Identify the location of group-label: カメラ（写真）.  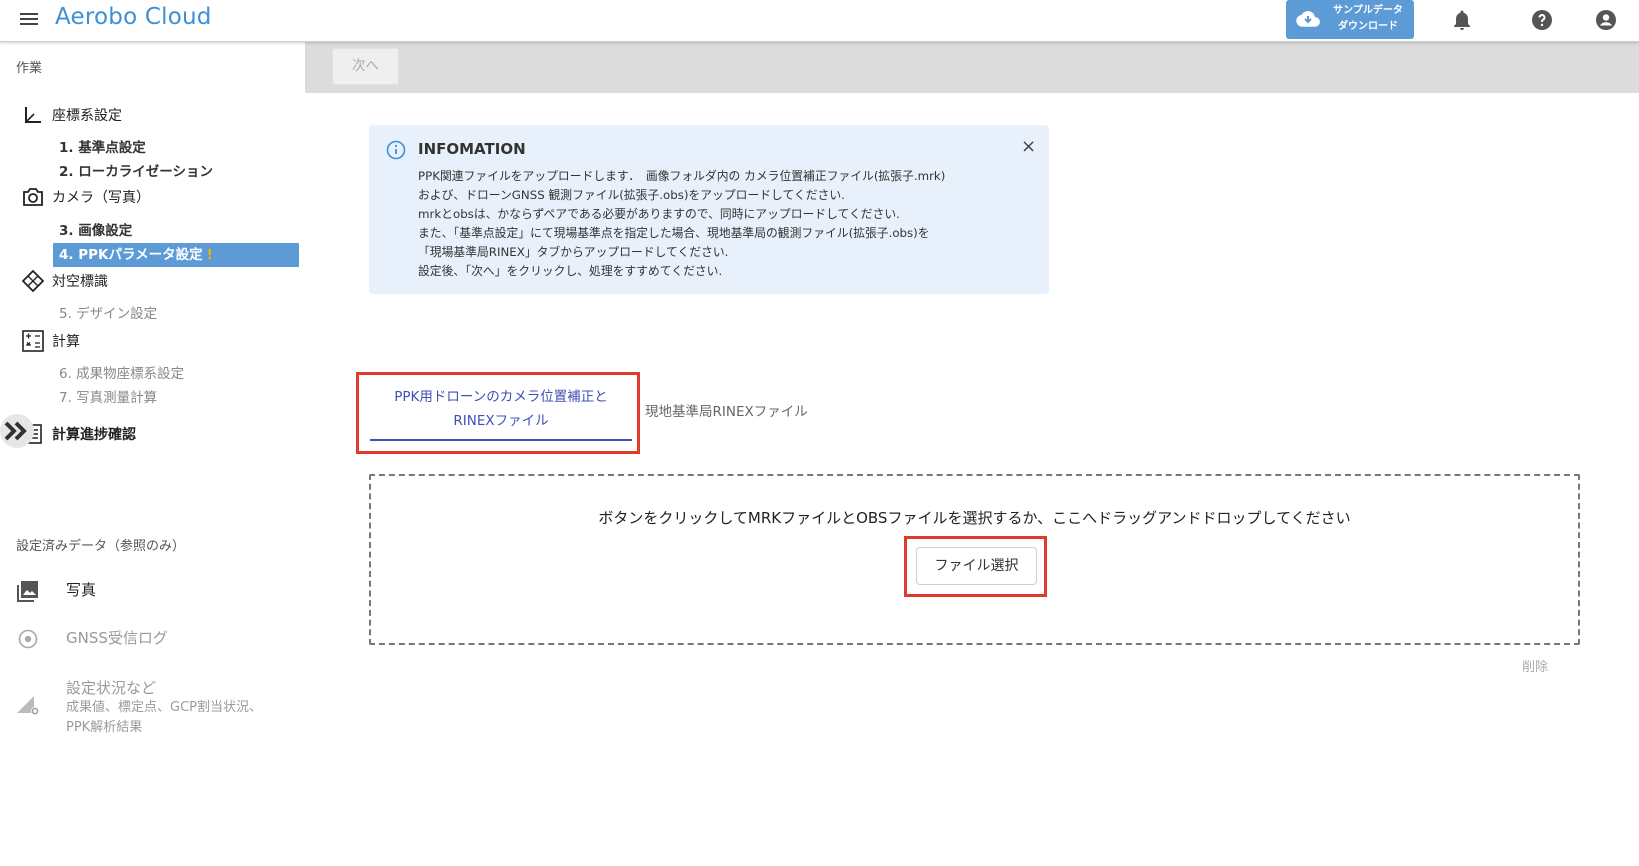
(101, 198).